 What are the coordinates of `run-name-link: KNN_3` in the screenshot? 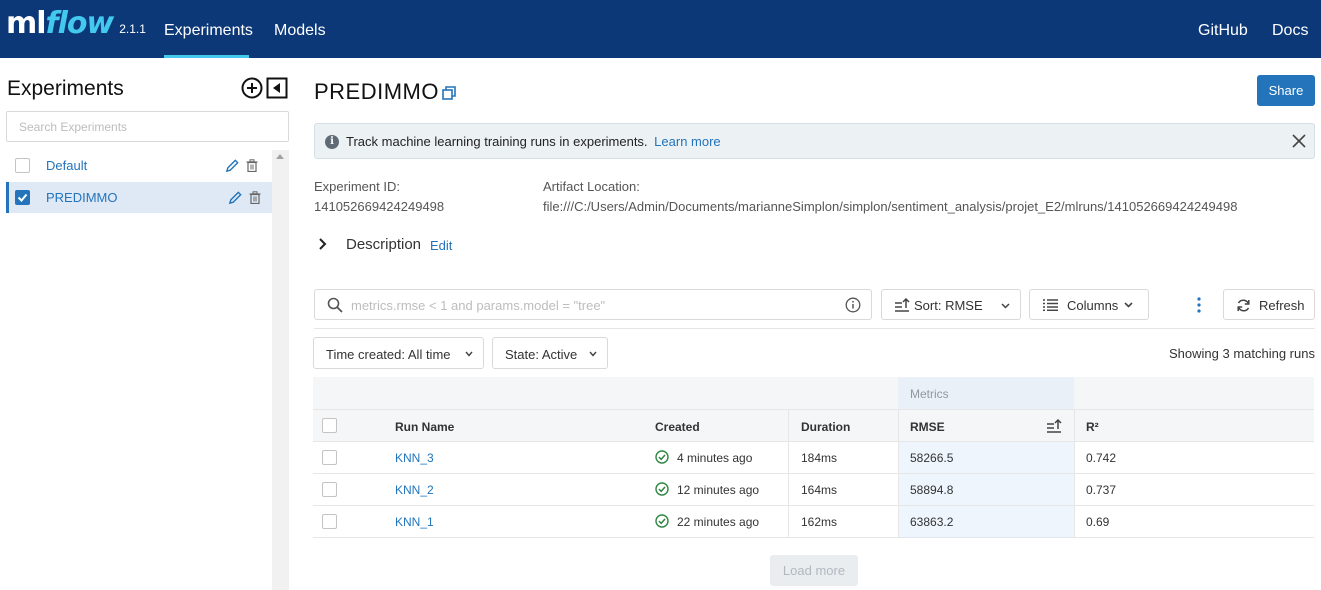 It's located at (414, 458).